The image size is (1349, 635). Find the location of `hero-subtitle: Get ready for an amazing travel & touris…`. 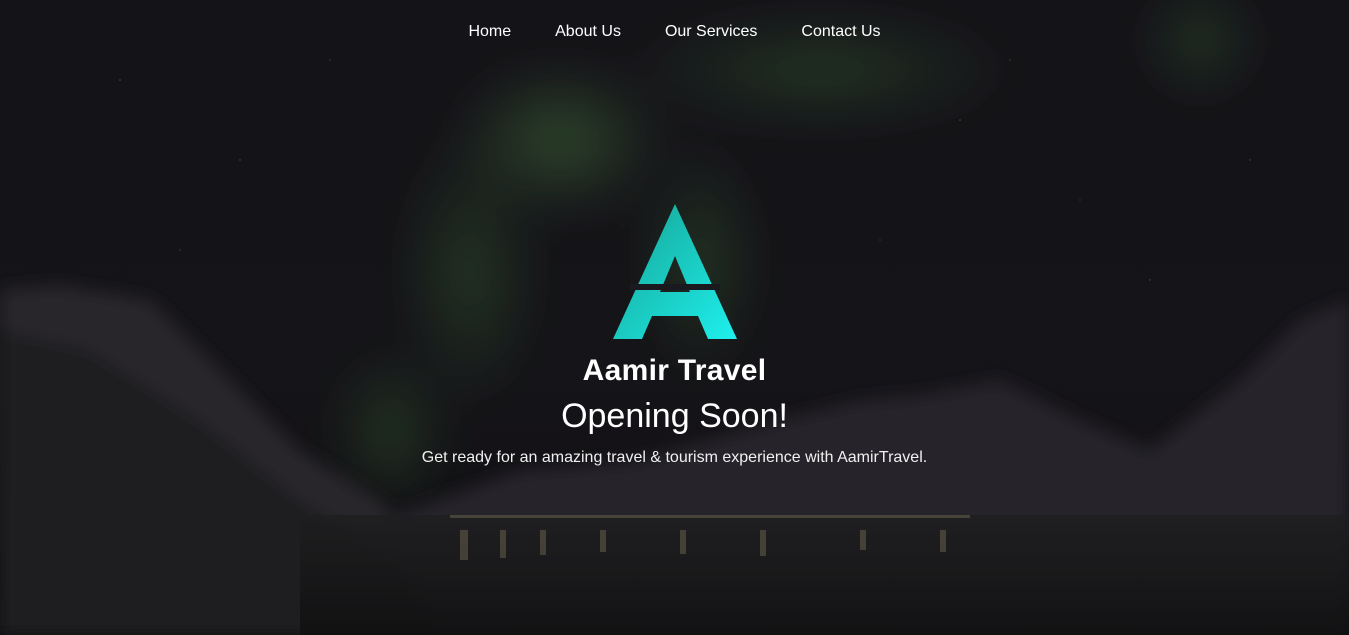

hero-subtitle: Get ready for an amazing travel & touris… is located at coordinates (674, 457).